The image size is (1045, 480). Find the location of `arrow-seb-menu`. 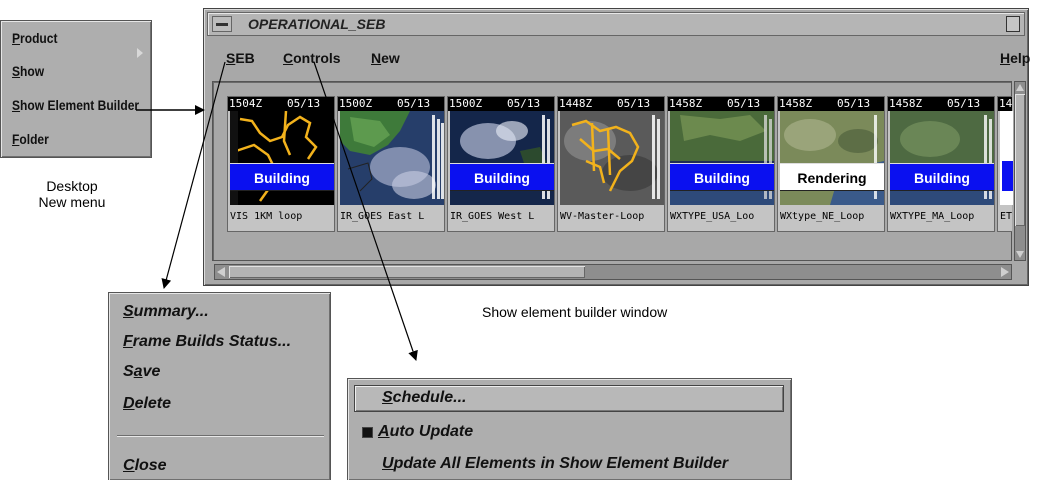

arrow-seb-menu is located at coordinates (193, 175).